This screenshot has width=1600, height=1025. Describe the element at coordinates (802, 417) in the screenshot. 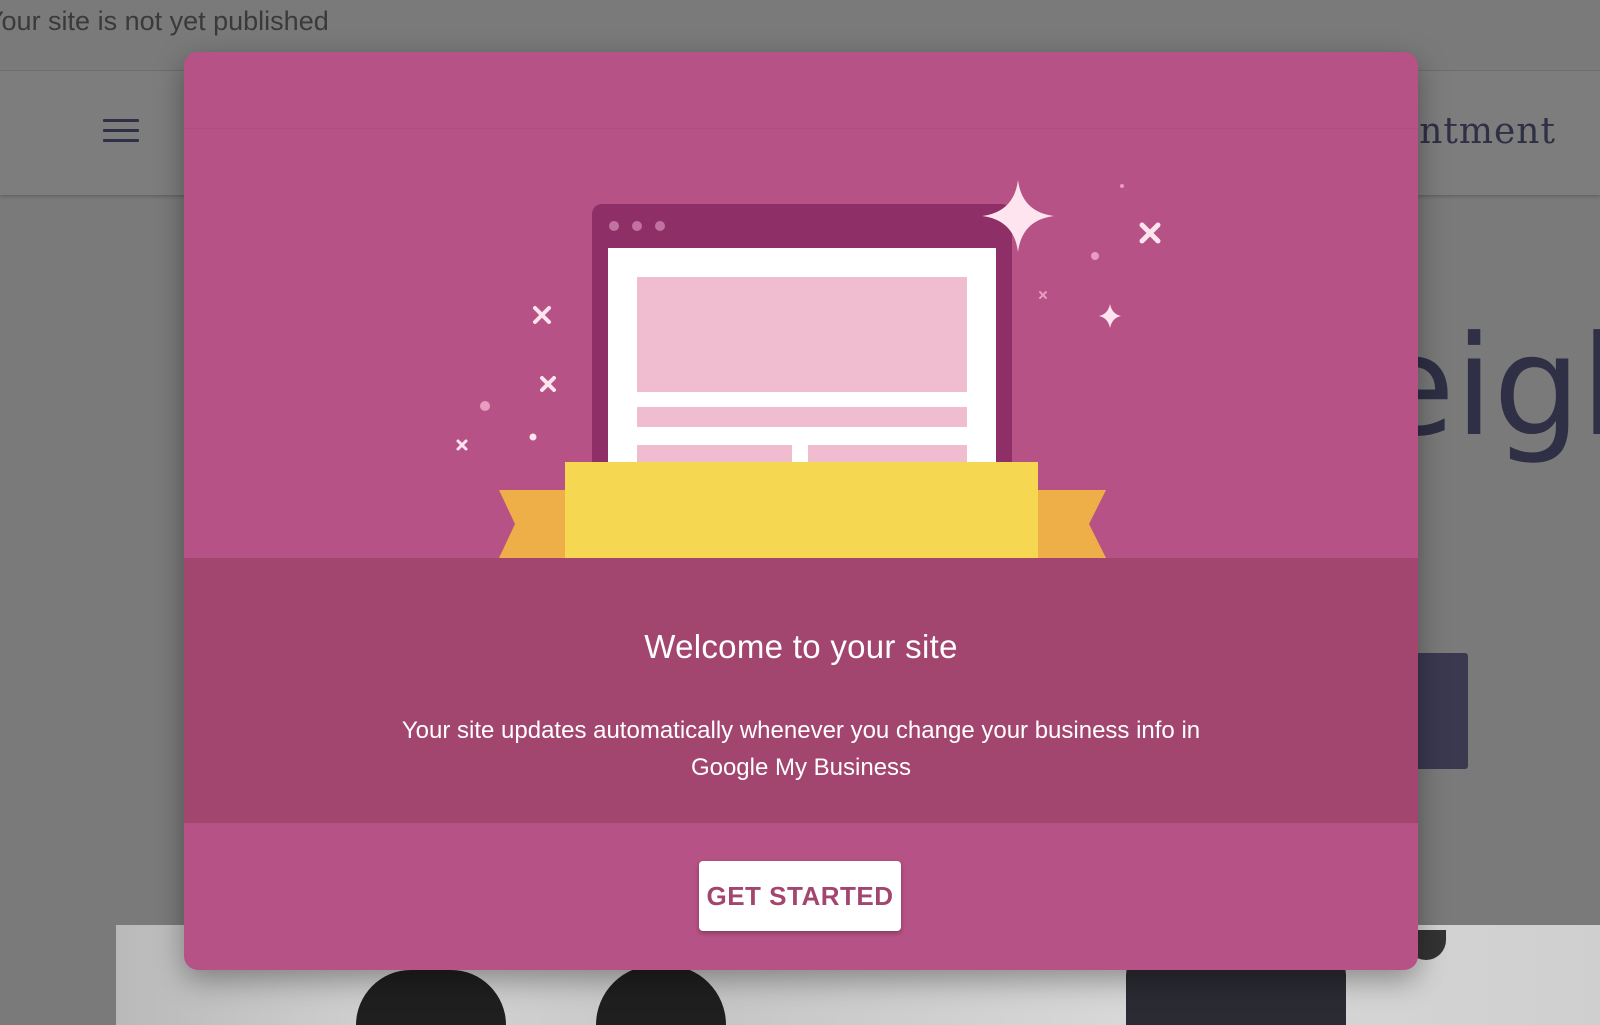

I see `content-block-bar` at that location.